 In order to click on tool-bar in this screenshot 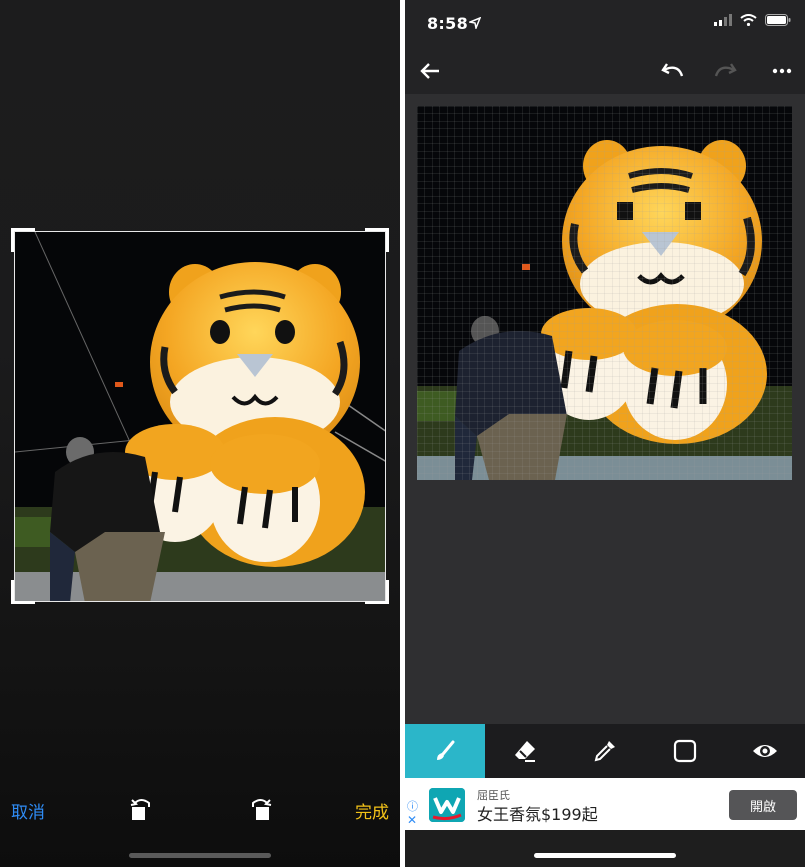, I will do `click(605, 751)`.